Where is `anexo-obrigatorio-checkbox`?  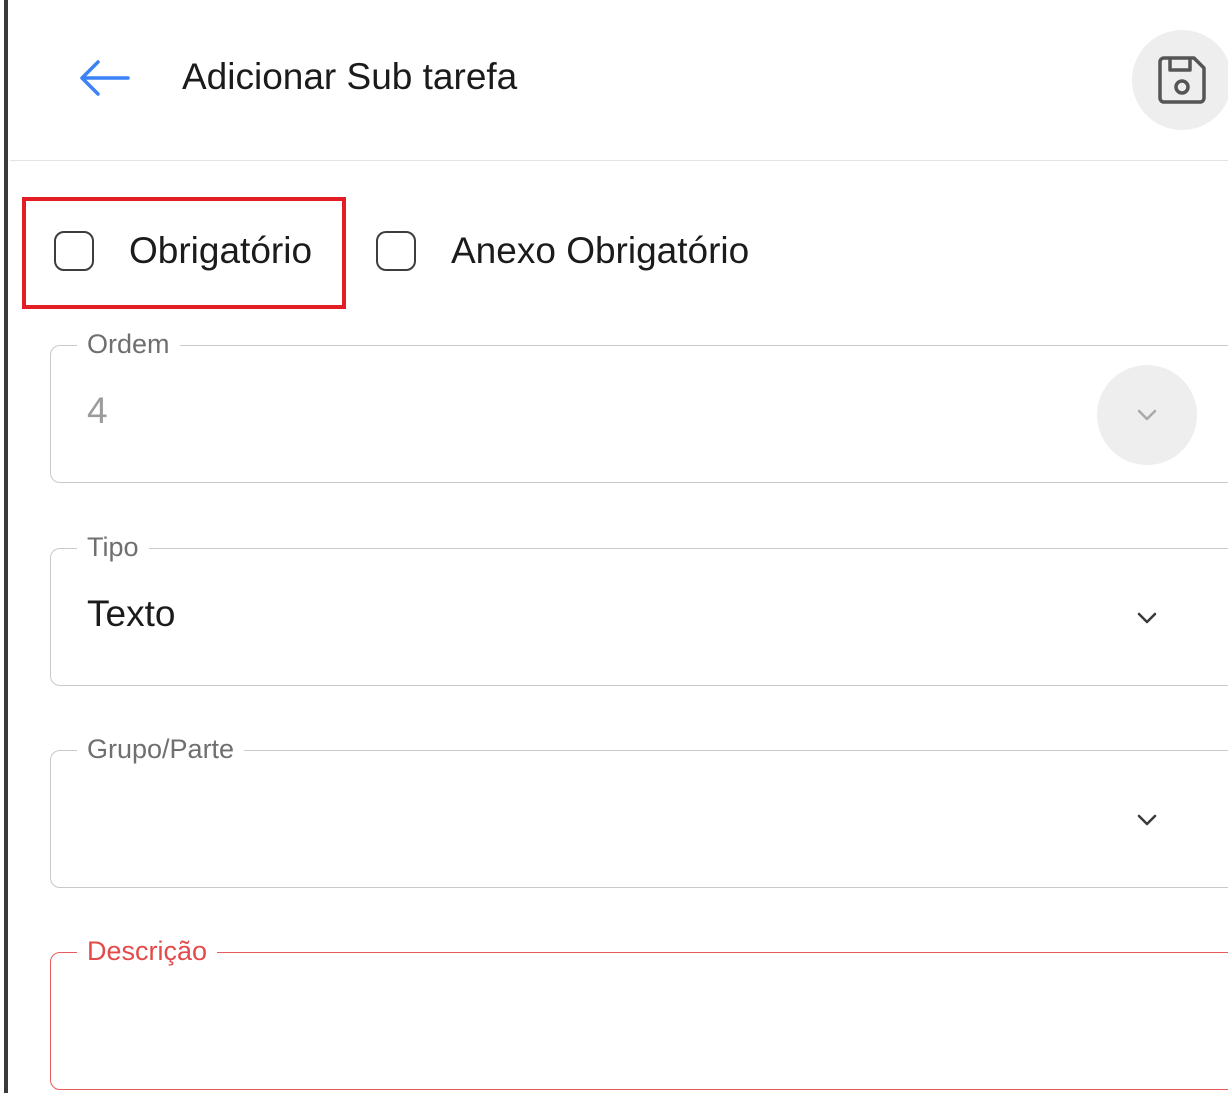 anexo-obrigatorio-checkbox is located at coordinates (396, 251).